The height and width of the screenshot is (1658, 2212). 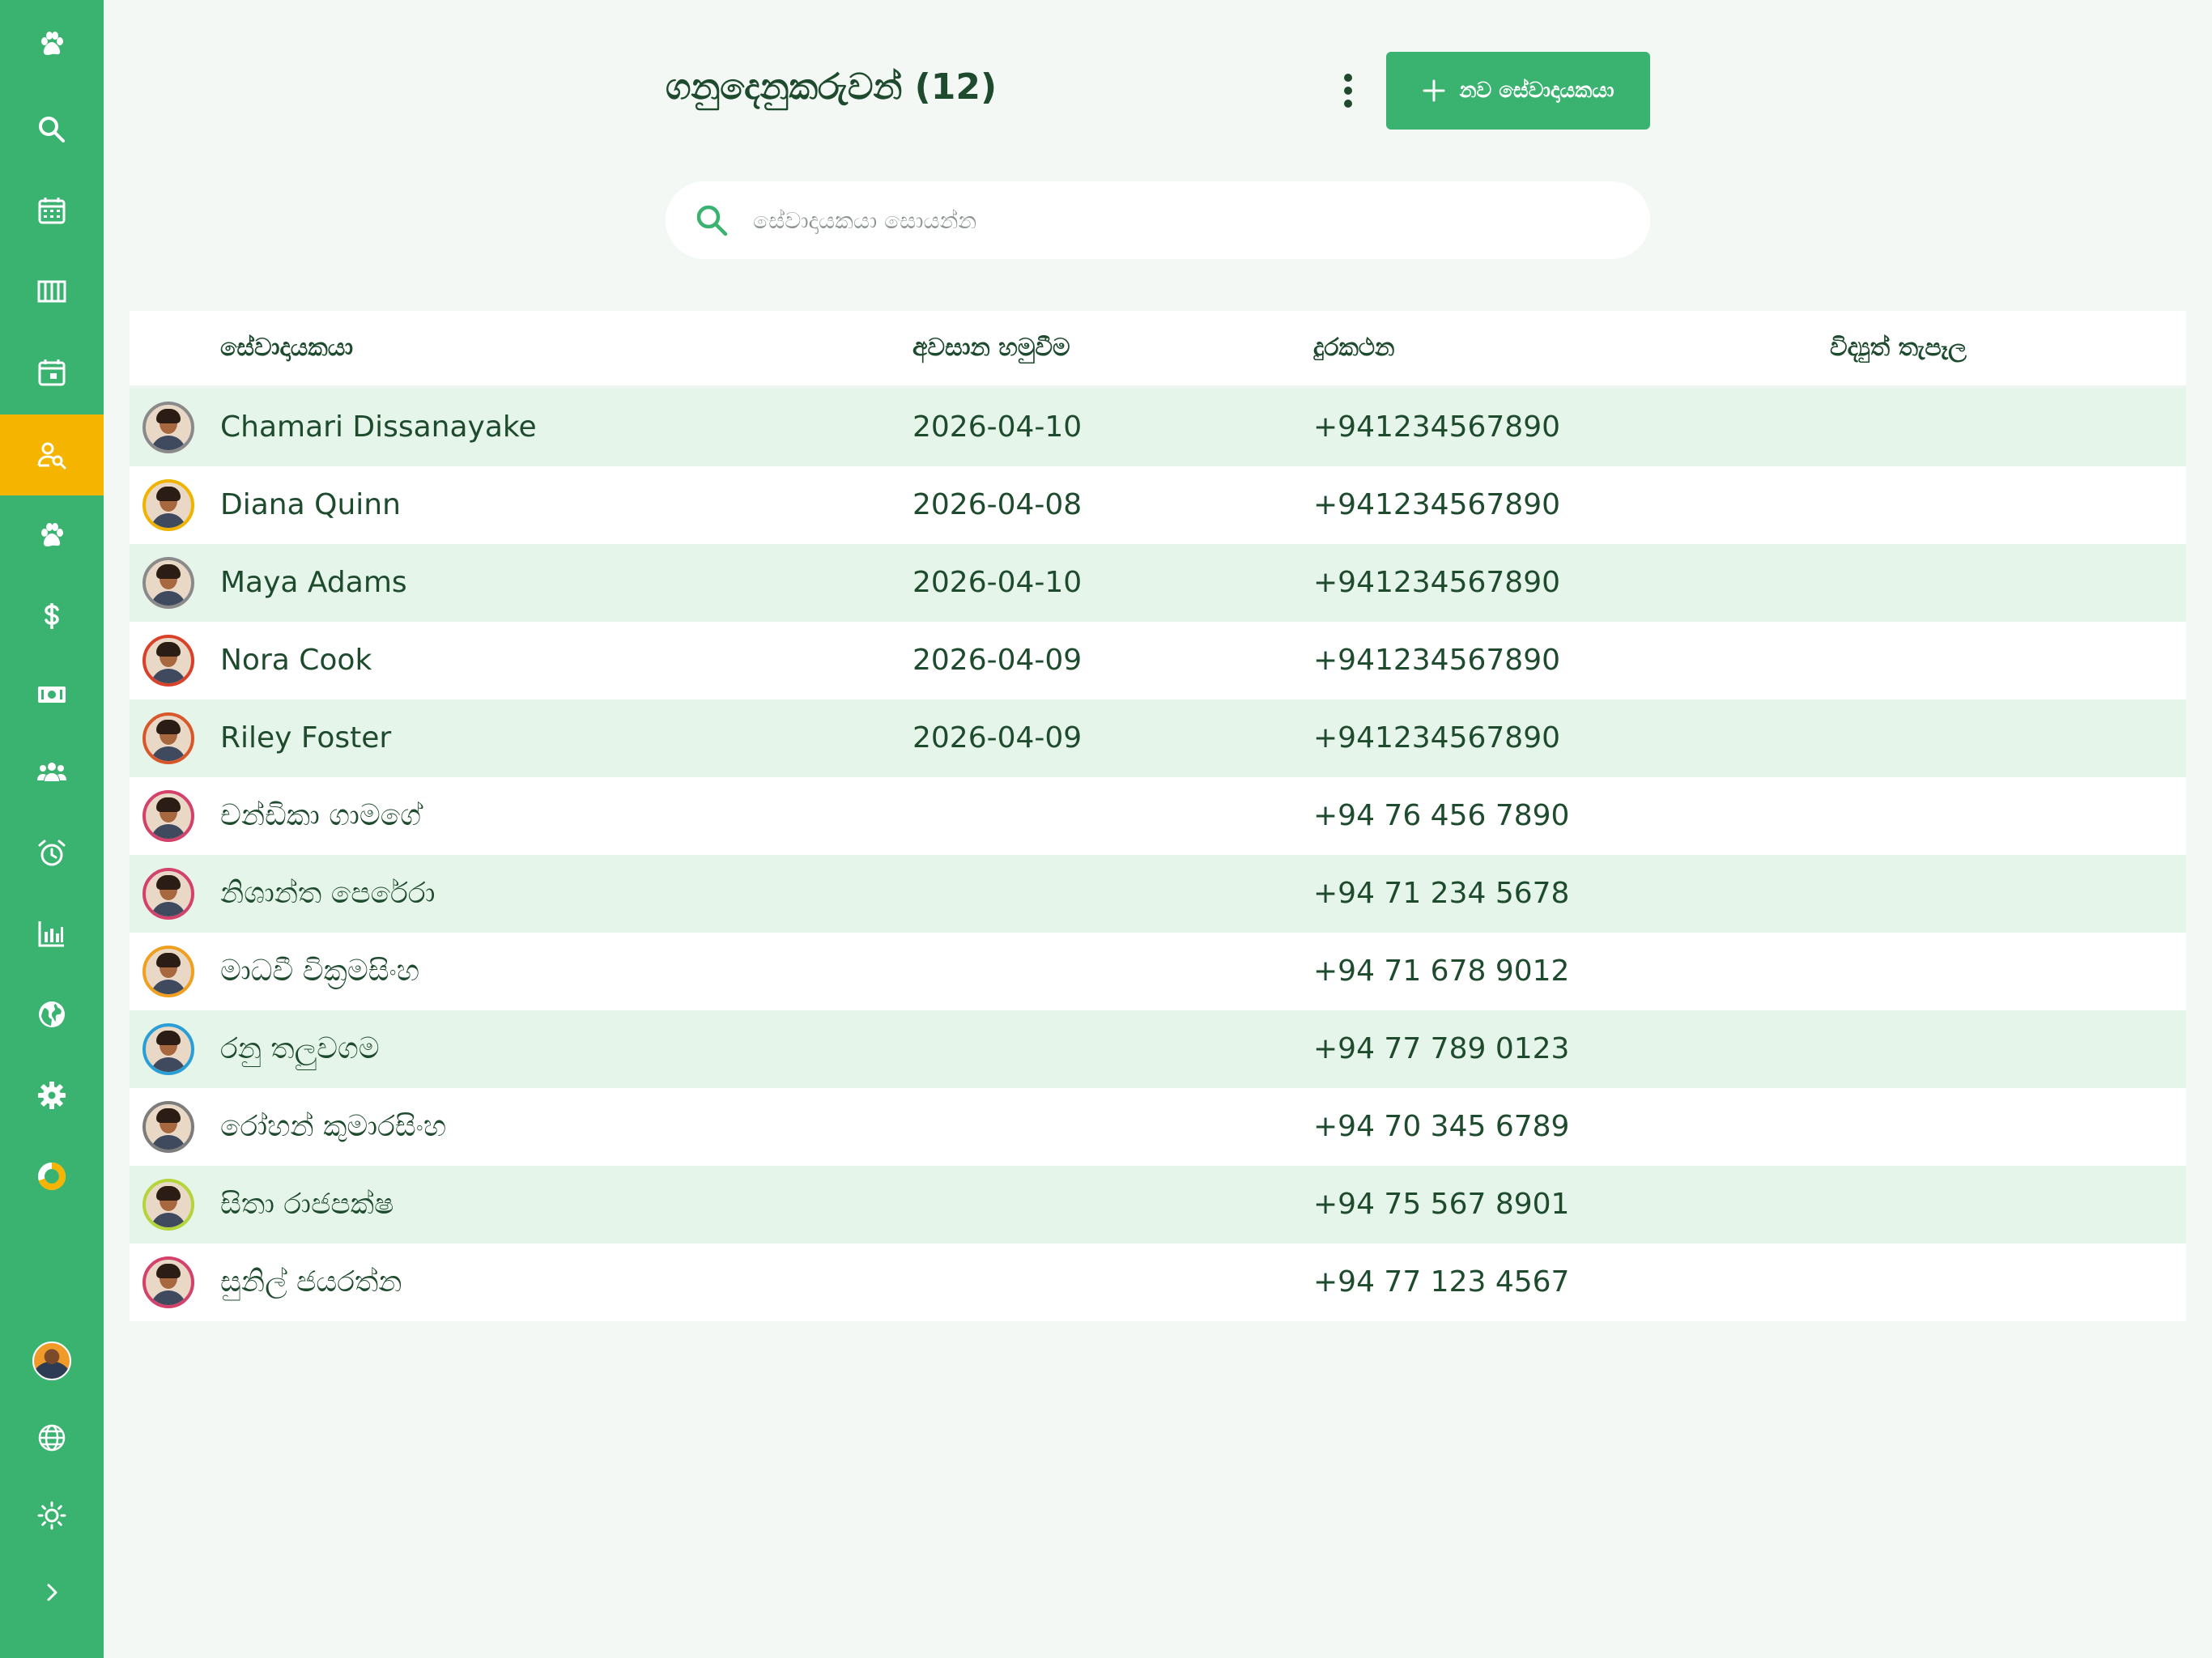 I want to click on sidebar-item-payments, so click(x=52, y=616).